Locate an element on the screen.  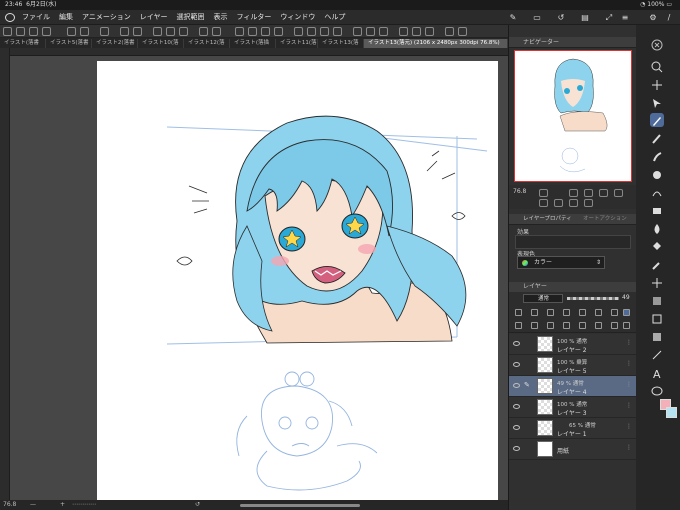
ruler-range-icon is located at coordinates (614, 312).